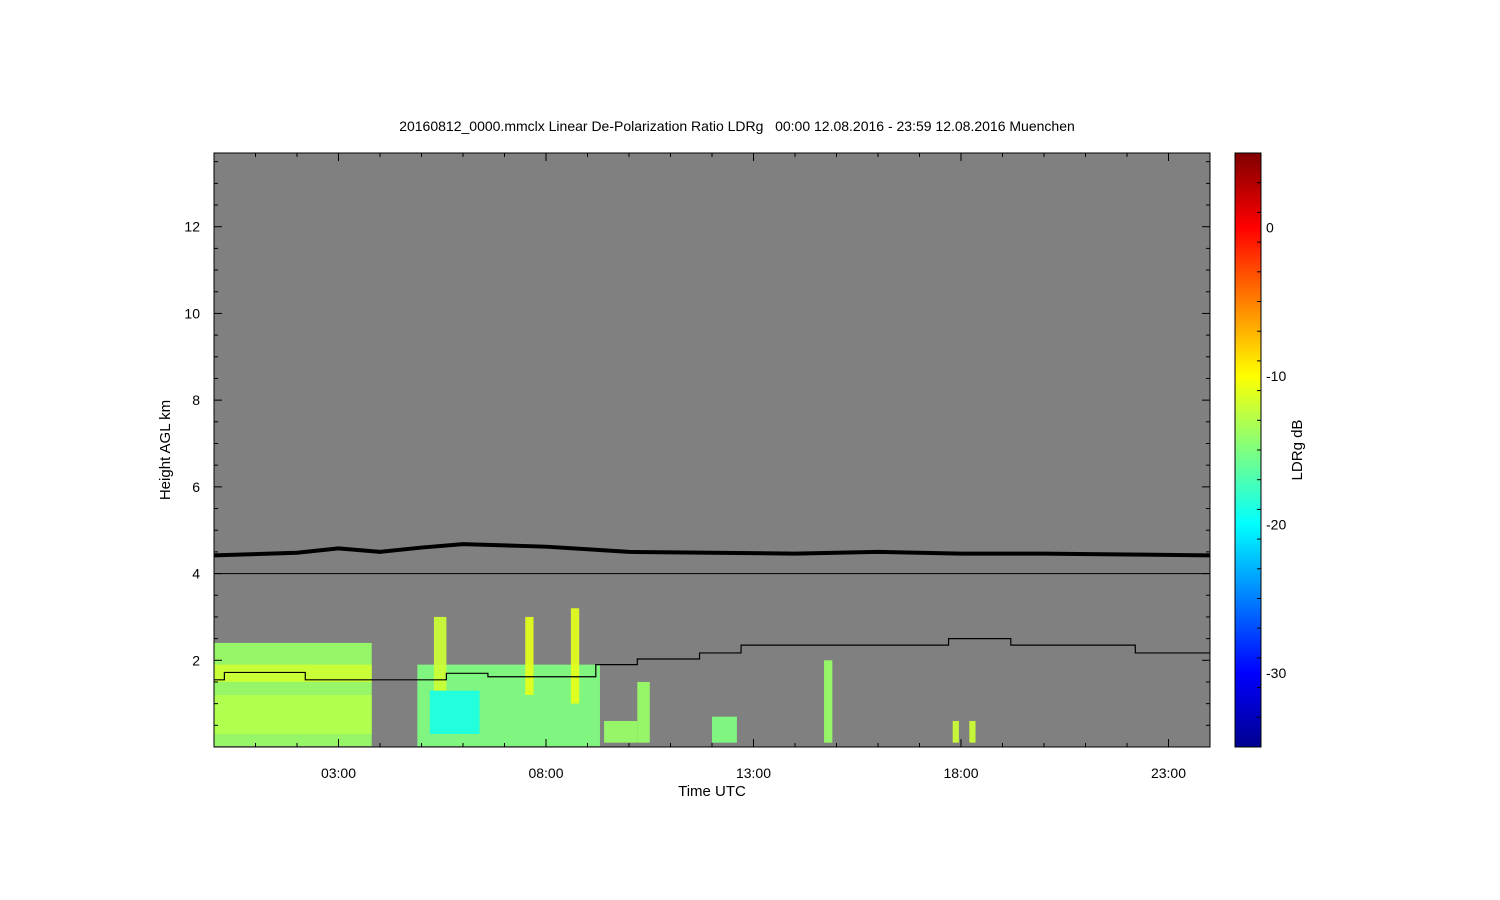 The height and width of the screenshot is (900, 1500). What do you see at coordinates (192, 227) in the screenshot?
I see `y-tick-label: 12` at bounding box center [192, 227].